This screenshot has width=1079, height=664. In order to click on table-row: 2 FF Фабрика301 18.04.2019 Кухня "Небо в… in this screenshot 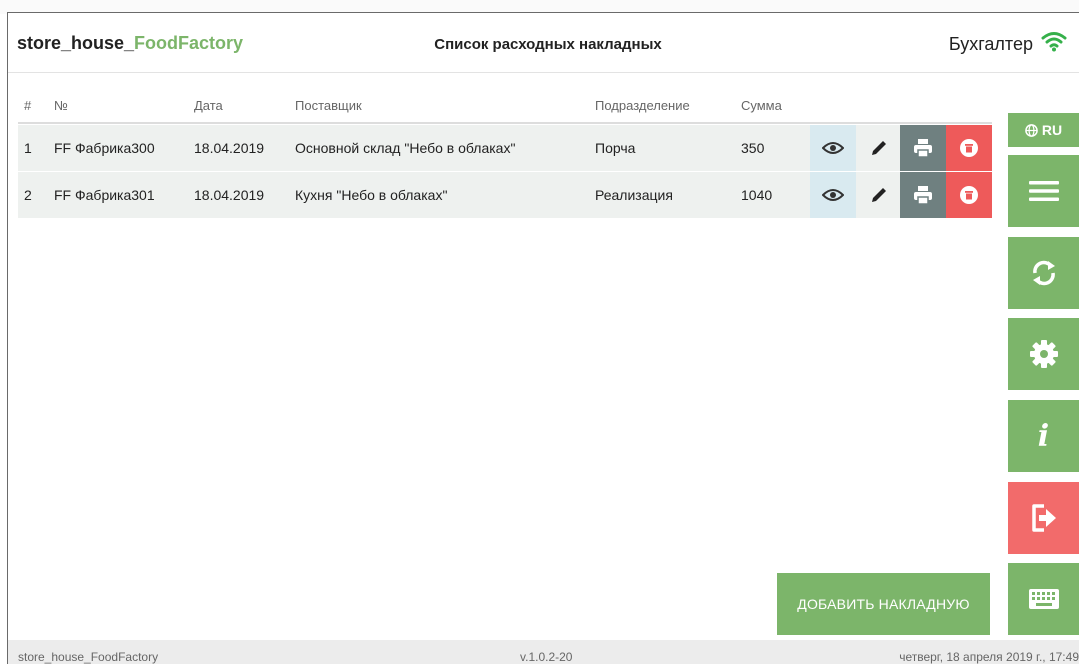, I will do `click(505, 195)`.